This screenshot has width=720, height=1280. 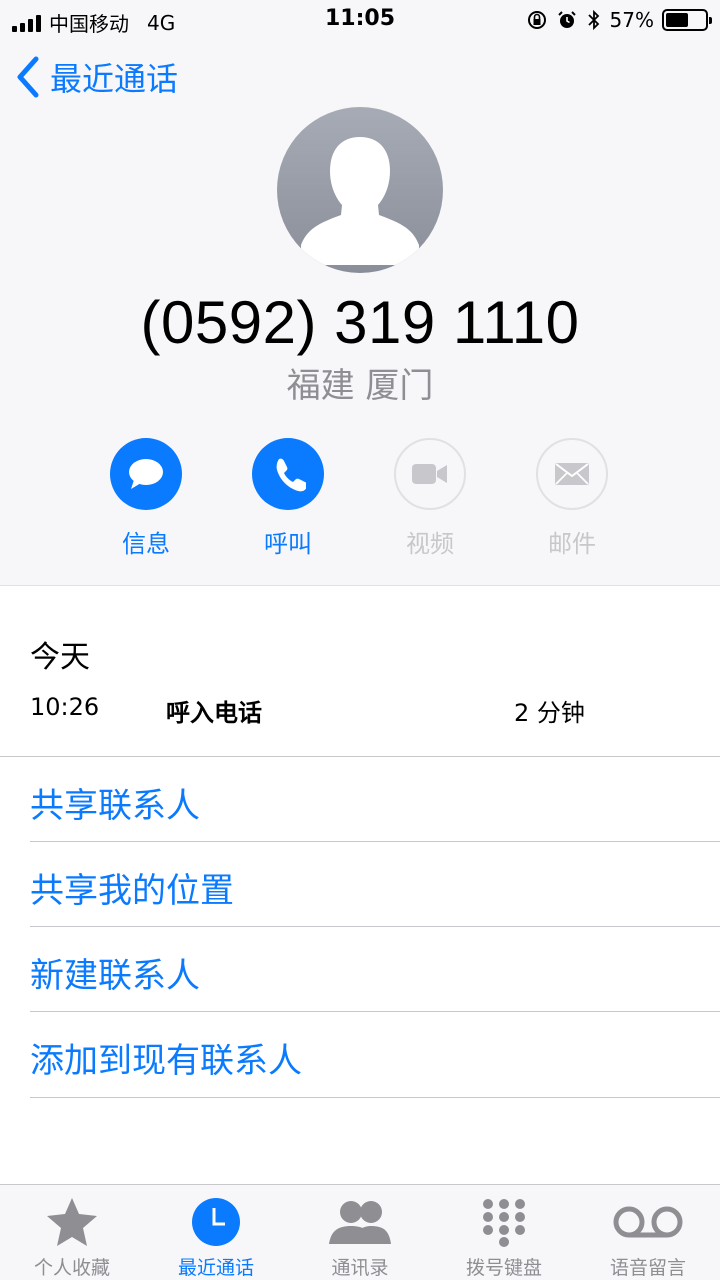 I want to click on tab-keypad-label: 拨号键盘, so click(x=503, y=1268).